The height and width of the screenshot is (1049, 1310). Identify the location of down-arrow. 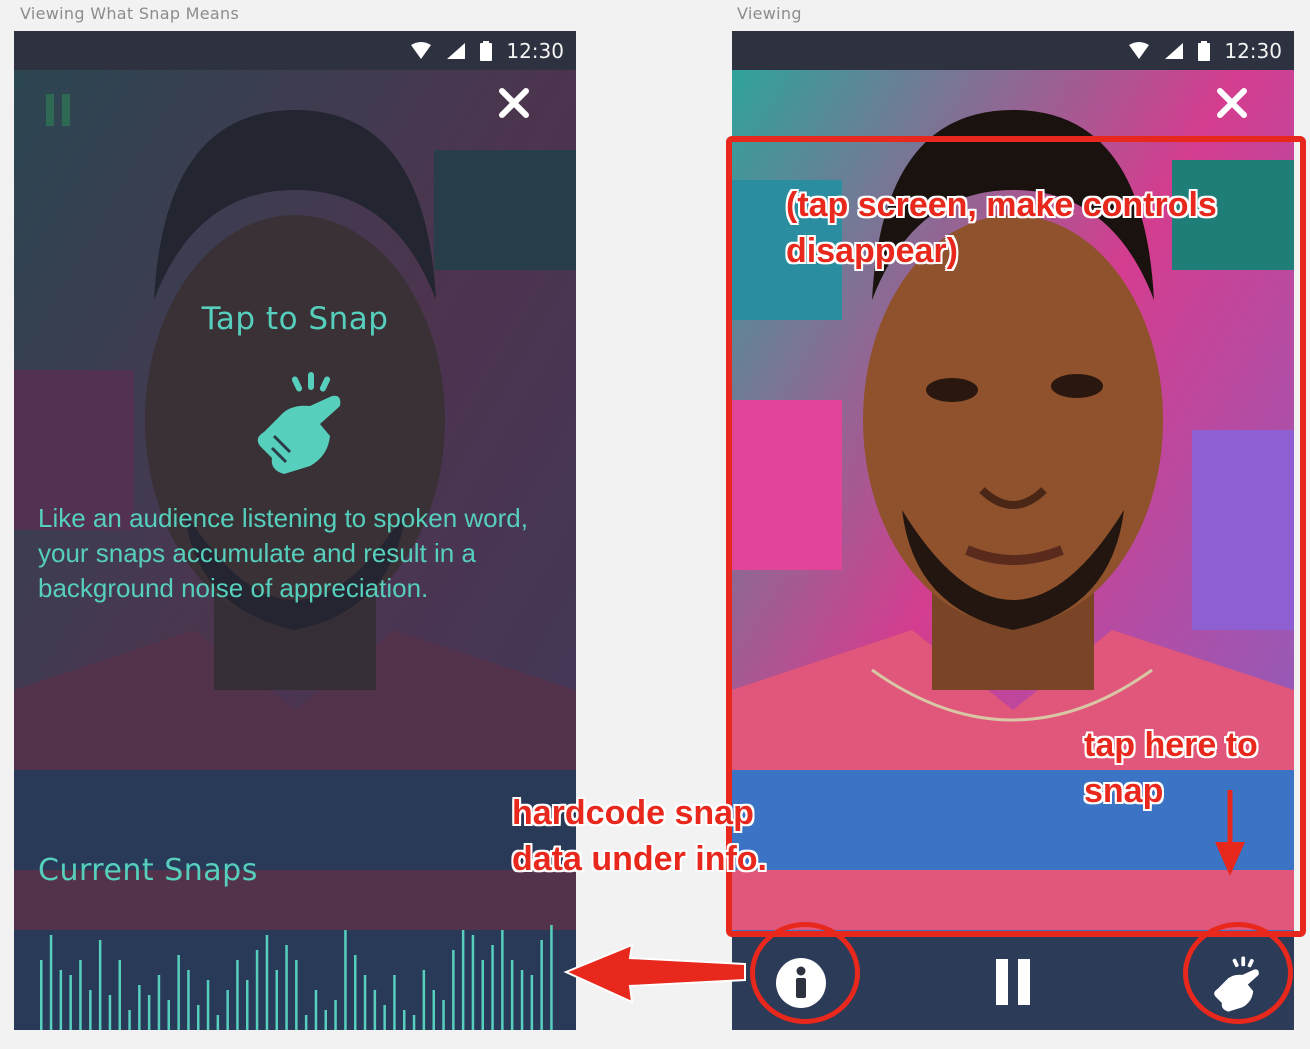
(1230, 833).